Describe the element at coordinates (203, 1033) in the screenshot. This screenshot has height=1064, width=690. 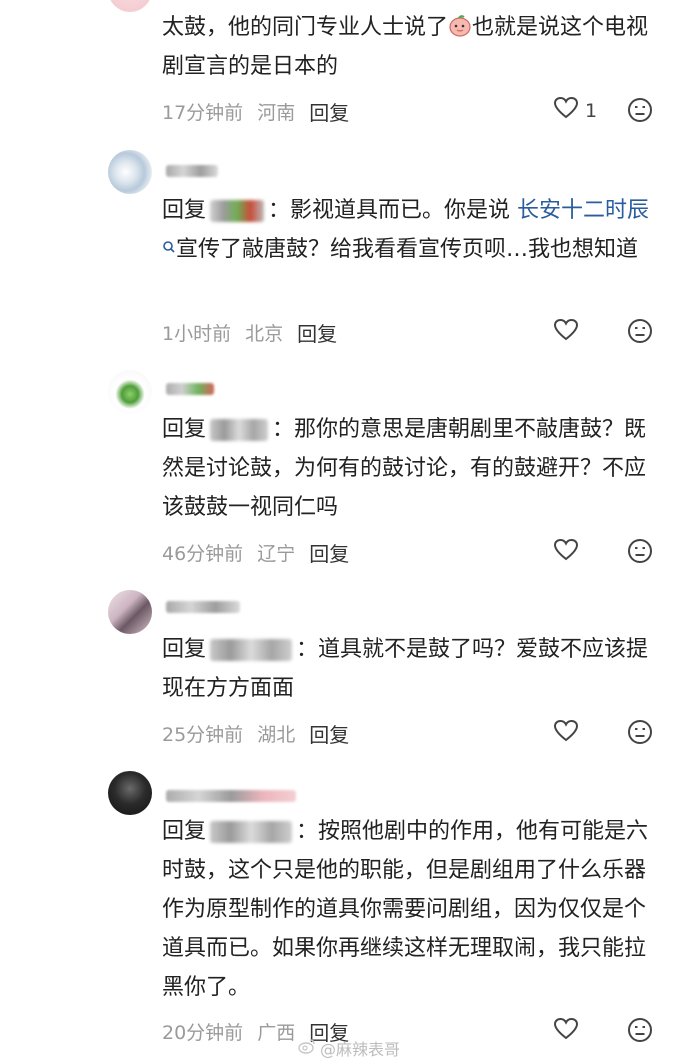
I see `comment-time: 20分钟前` at that location.